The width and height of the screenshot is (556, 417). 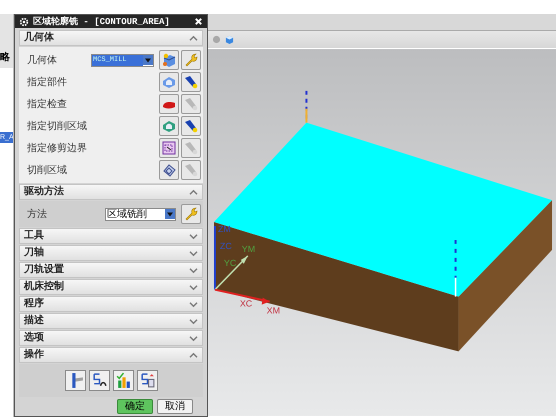 What do you see at coordinates (34, 338) in the screenshot?
I see `section-title: 选项` at bounding box center [34, 338].